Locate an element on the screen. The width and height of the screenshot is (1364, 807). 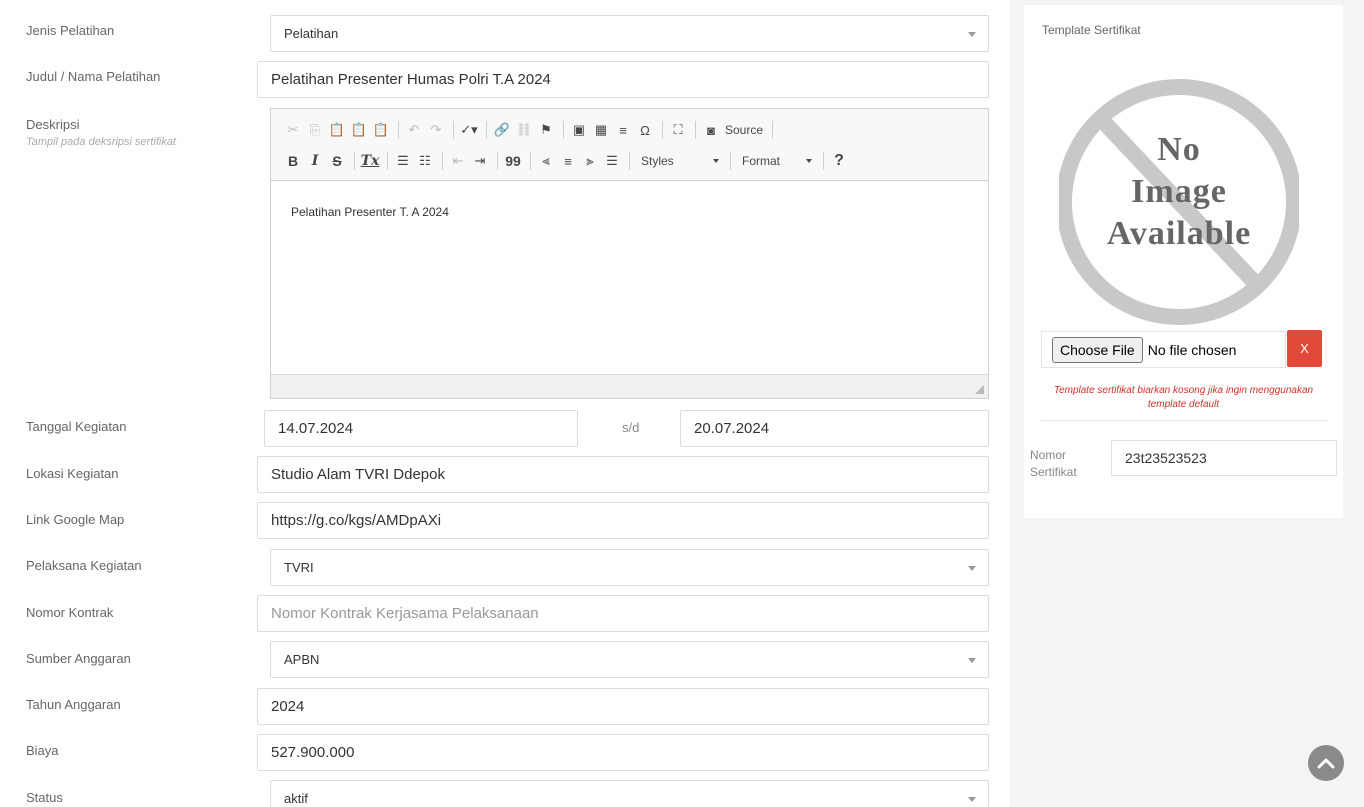
tanggal-end-input: 20.07.2024 is located at coordinates (834, 428).